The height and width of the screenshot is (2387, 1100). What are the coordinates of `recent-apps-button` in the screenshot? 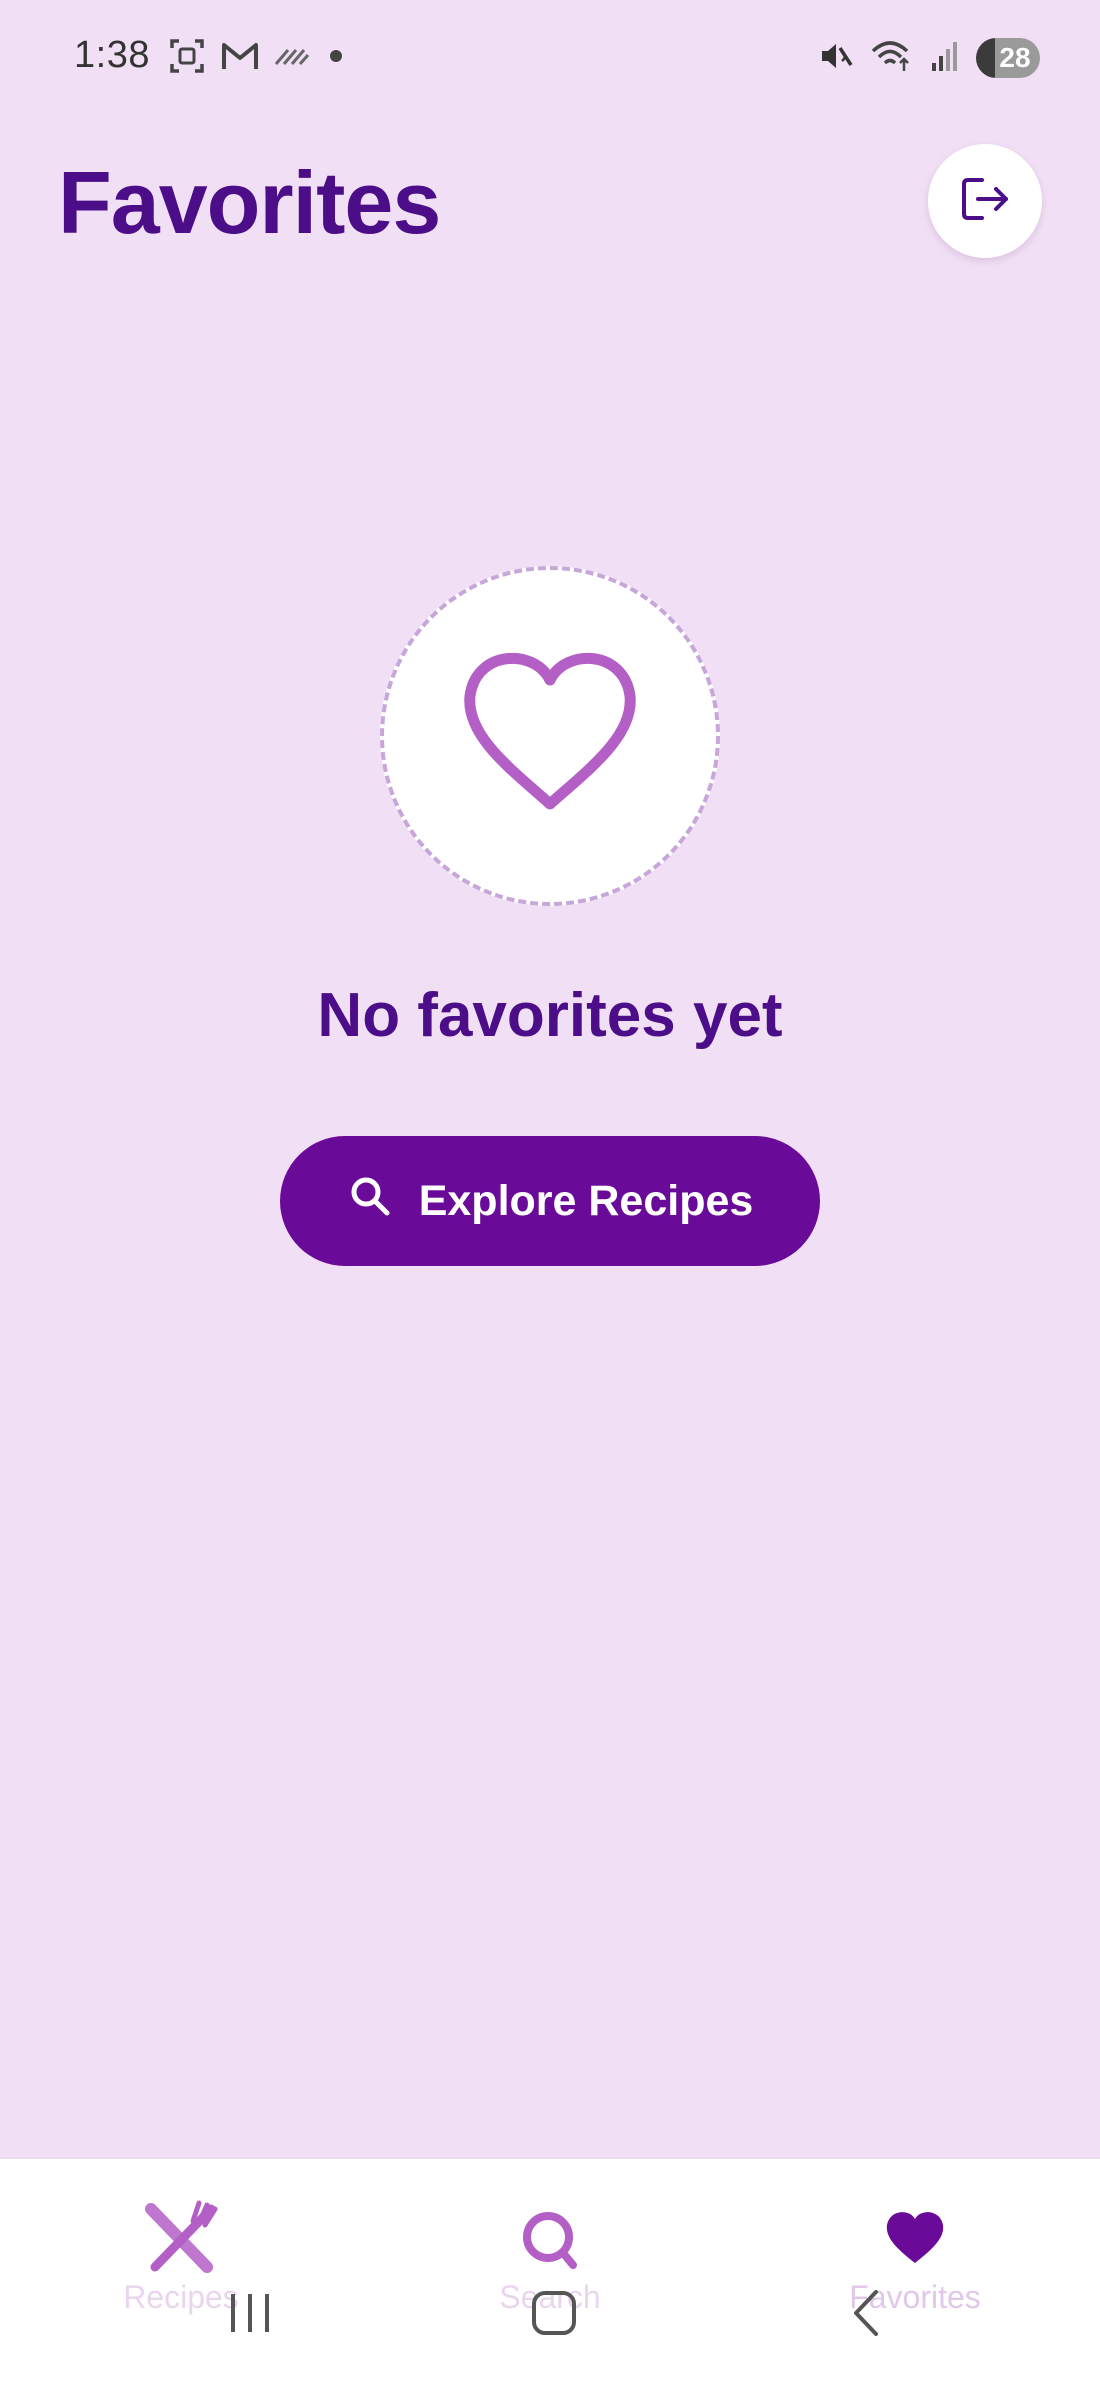 It's located at (250, 2315).